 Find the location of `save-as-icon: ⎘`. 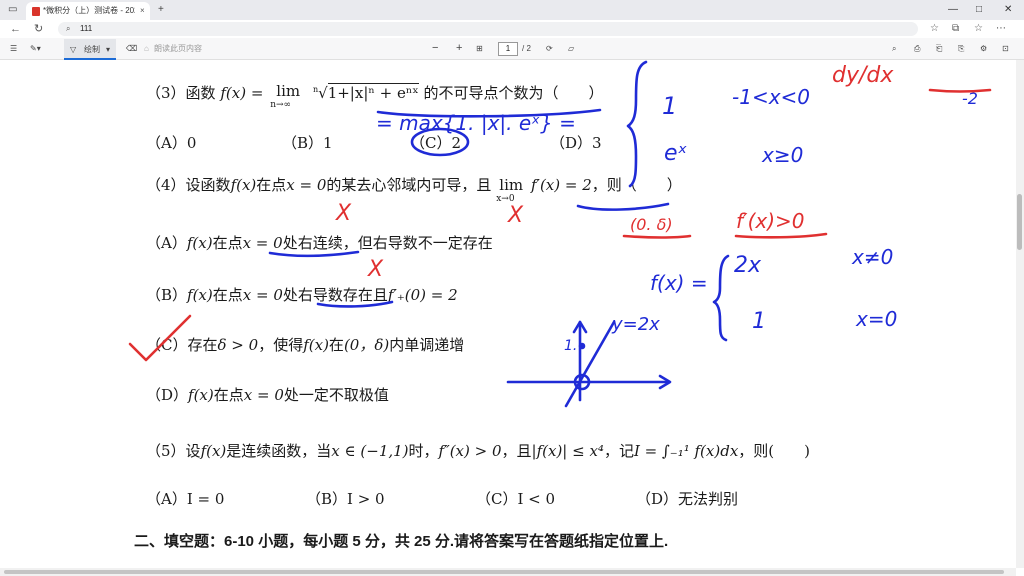

save-as-icon: ⎘ is located at coordinates (961, 48).